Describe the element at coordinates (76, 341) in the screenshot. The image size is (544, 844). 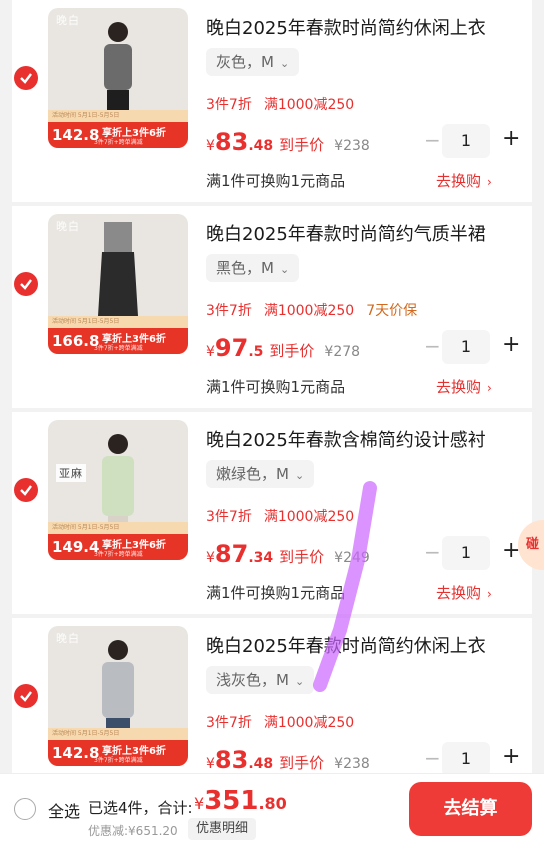
I see `thumb-price: 166.8` at that location.